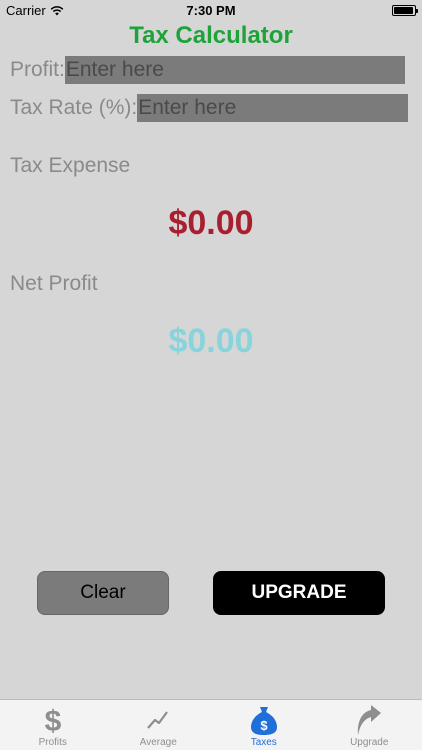  I want to click on tax-rate-row: Tax Rate (%):, so click(209, 108).